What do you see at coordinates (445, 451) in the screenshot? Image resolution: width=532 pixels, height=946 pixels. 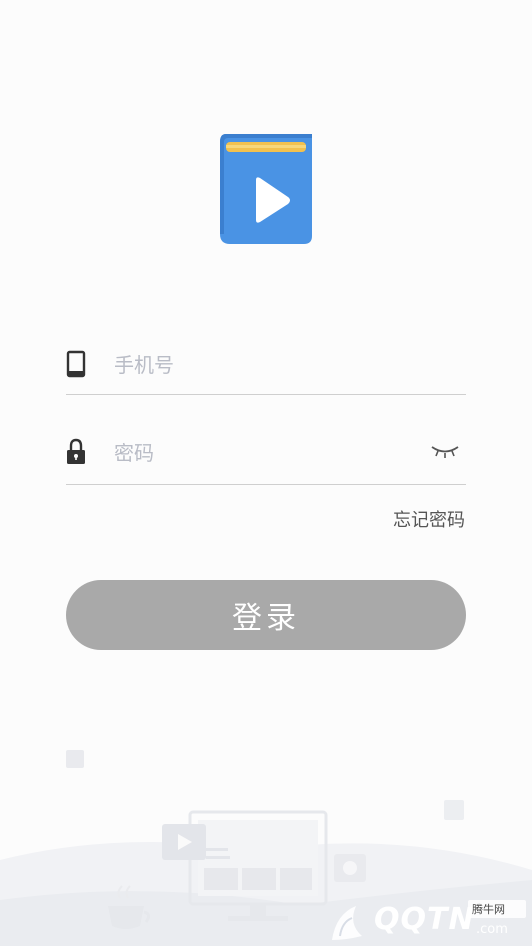 I see `eye-closed-icon` at bounding box center [445, 451].